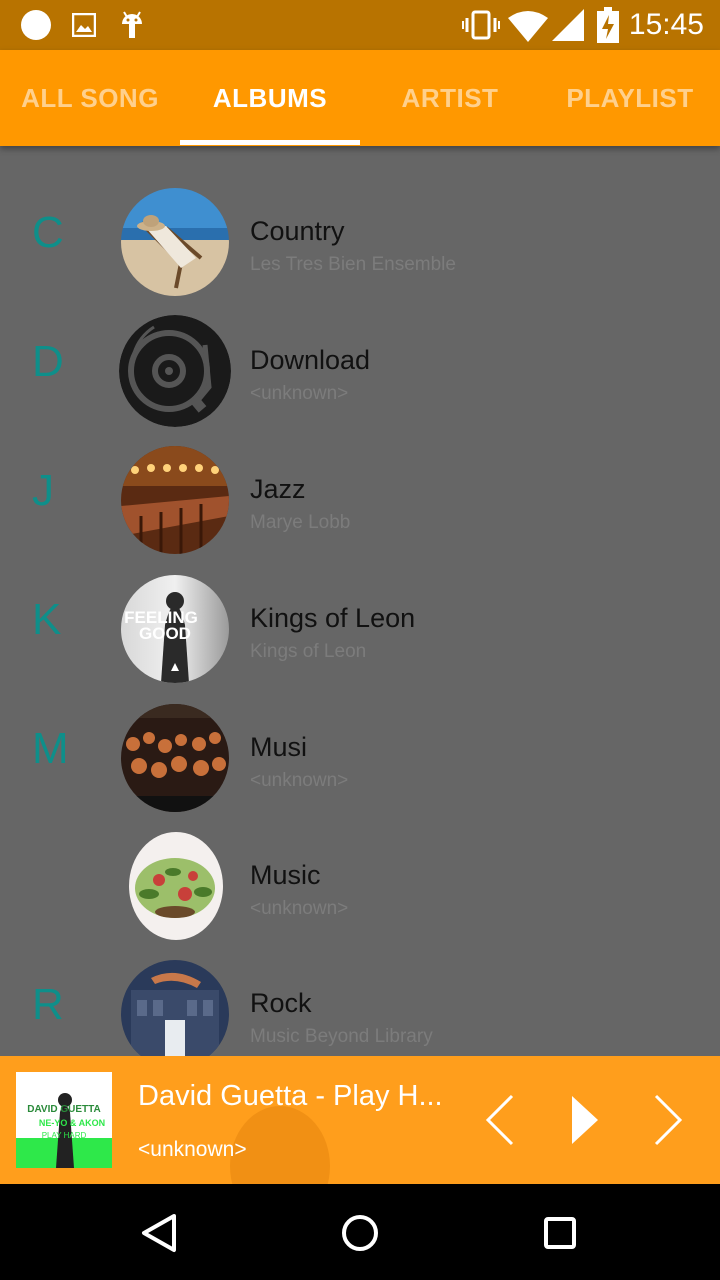  I want to click on cover-text-featuring: NE-YO & AKON, so click(72, 1123).